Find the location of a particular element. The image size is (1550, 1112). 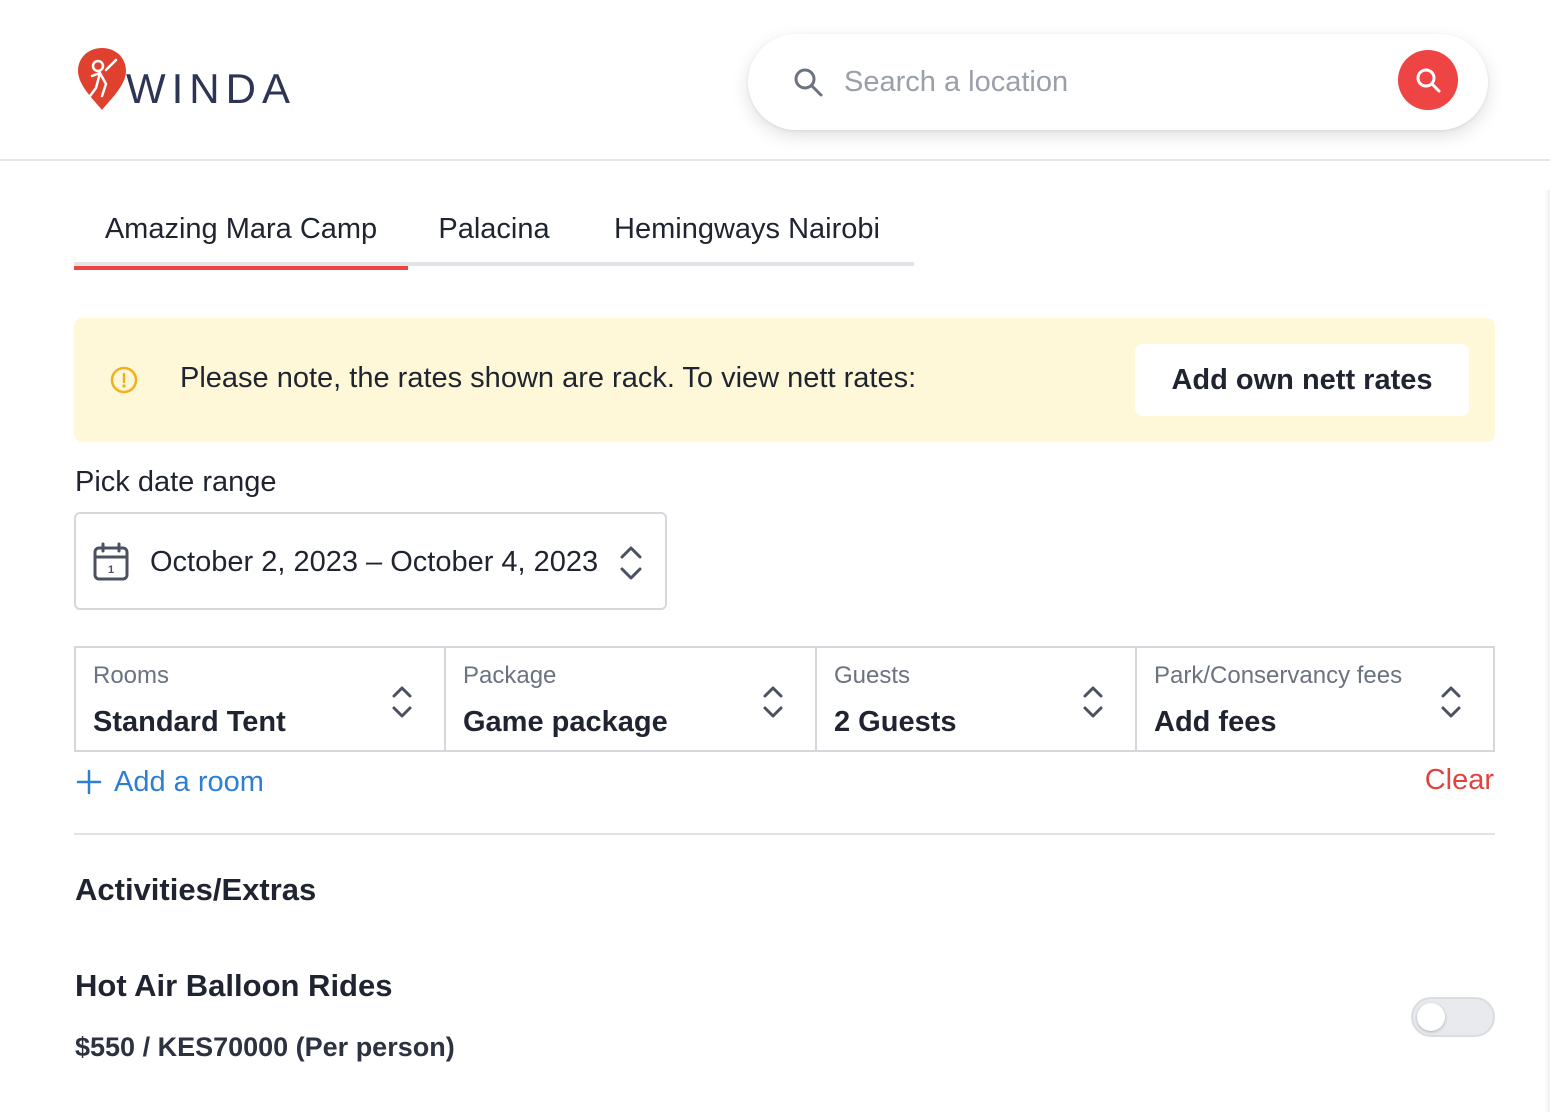

add-room-label: Add a room is located at coordinates (189, 781).